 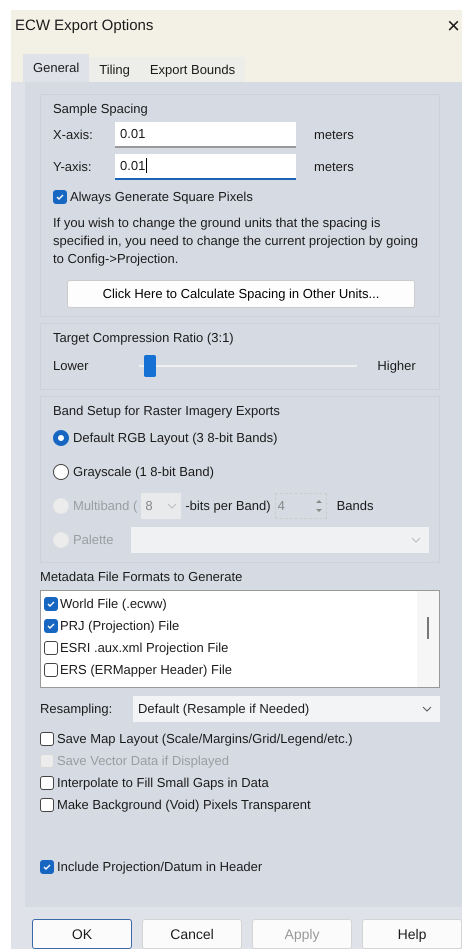 I want to click on slider-label: Higher, so click(x=396, y=366).